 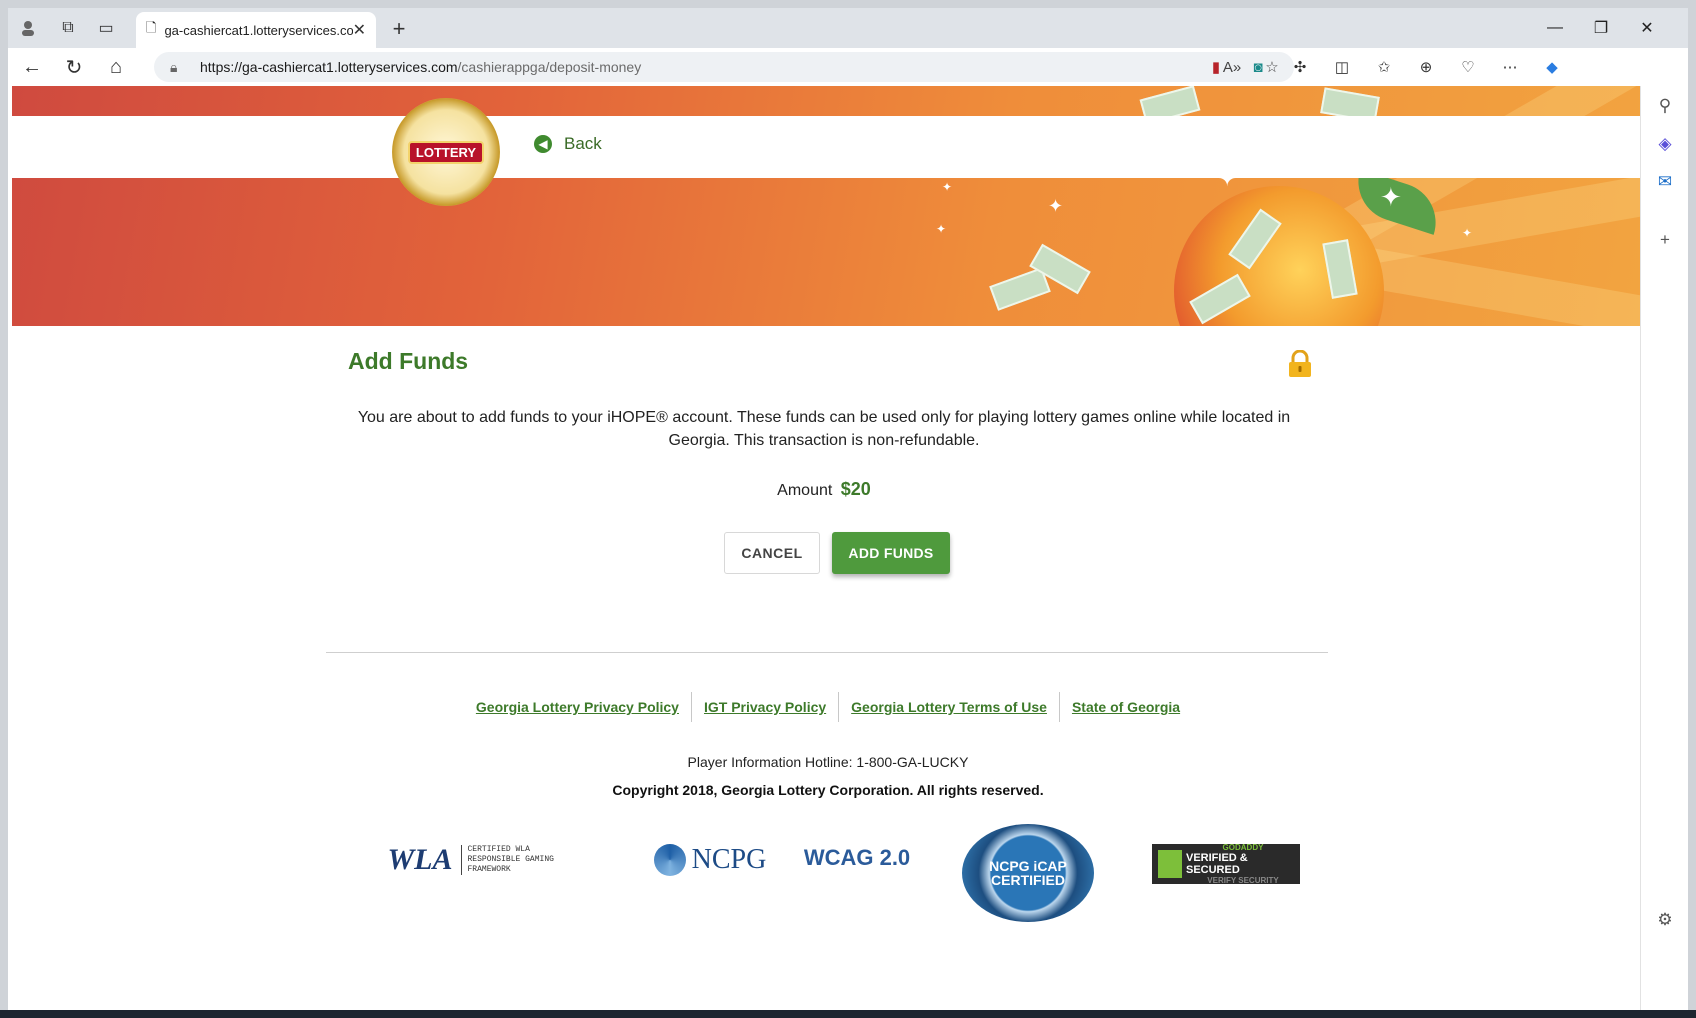 I want to click on collections-icon: ⧉, so click(x=68, y=28).